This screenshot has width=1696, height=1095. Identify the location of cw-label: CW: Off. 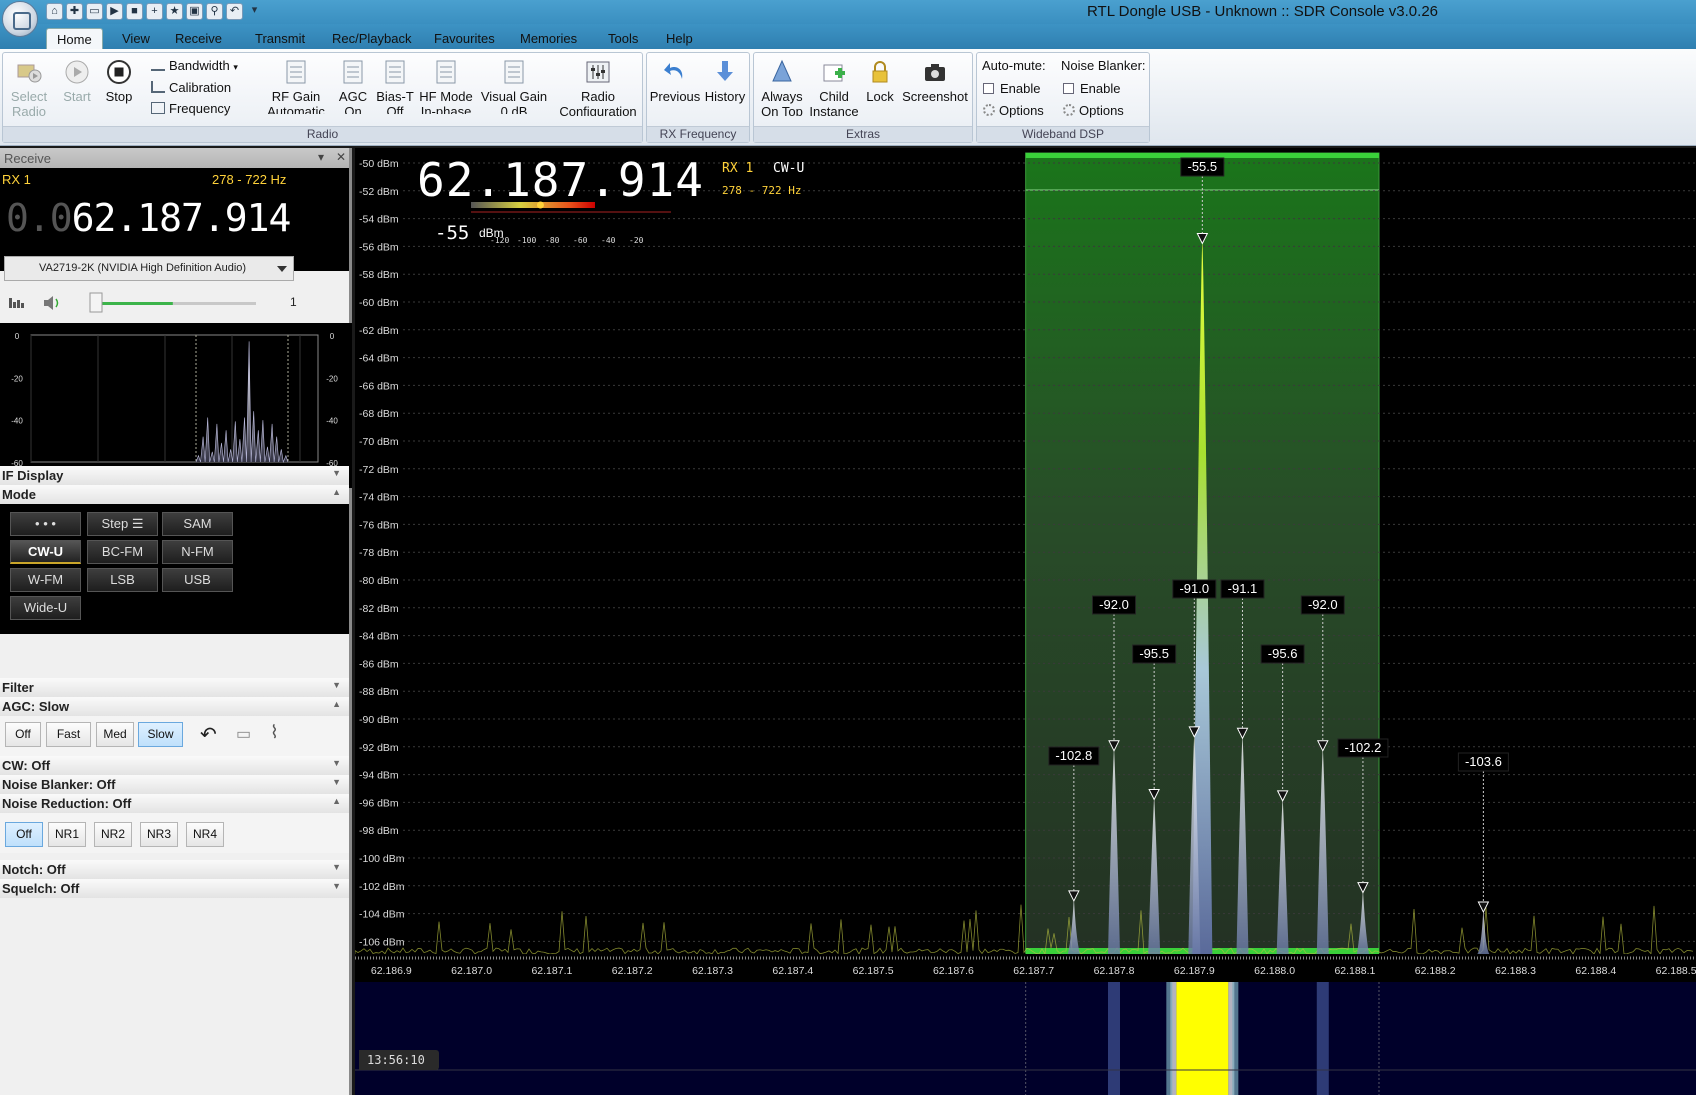
(26, 765).